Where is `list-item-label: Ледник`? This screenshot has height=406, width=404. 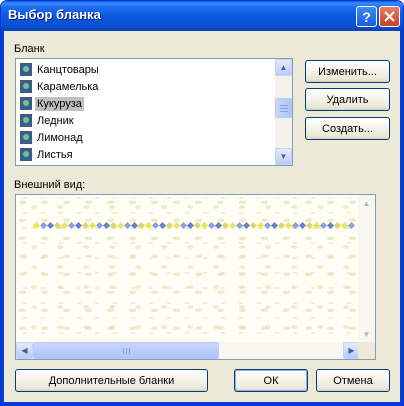
list-item-label: Ледник is located at coordinates (55, 120).